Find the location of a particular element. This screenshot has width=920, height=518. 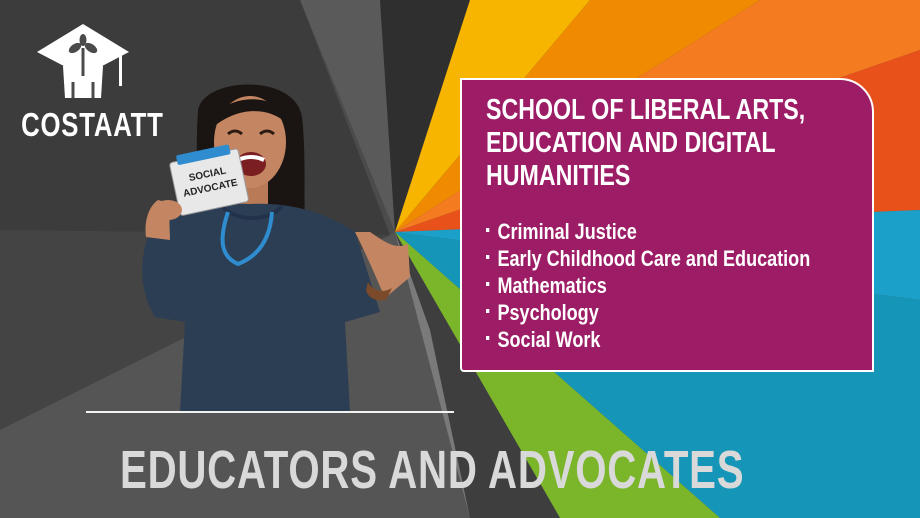

headline: EDUCATORS AND ADVOCATES is located at coordinates (432, 470).